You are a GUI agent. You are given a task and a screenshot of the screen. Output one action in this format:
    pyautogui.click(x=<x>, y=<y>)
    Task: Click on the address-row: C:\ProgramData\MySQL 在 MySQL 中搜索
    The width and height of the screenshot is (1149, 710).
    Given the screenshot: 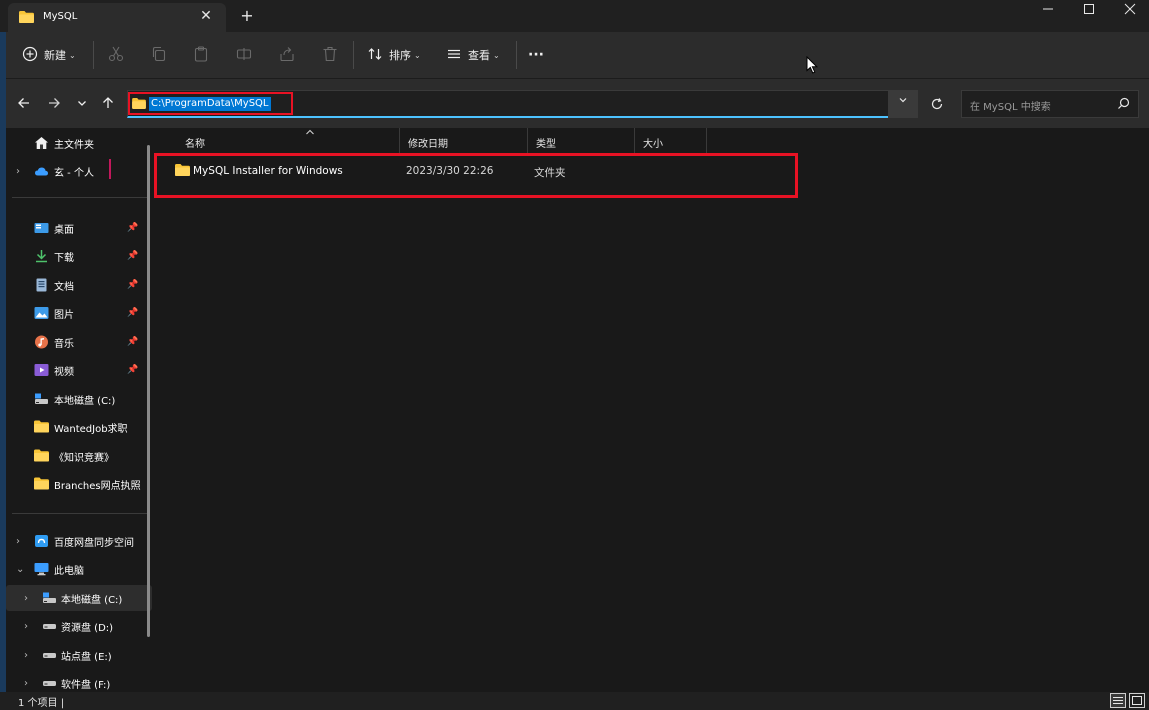 What is the action you would take?
    pyautogui.click(x=577, y=103)
    